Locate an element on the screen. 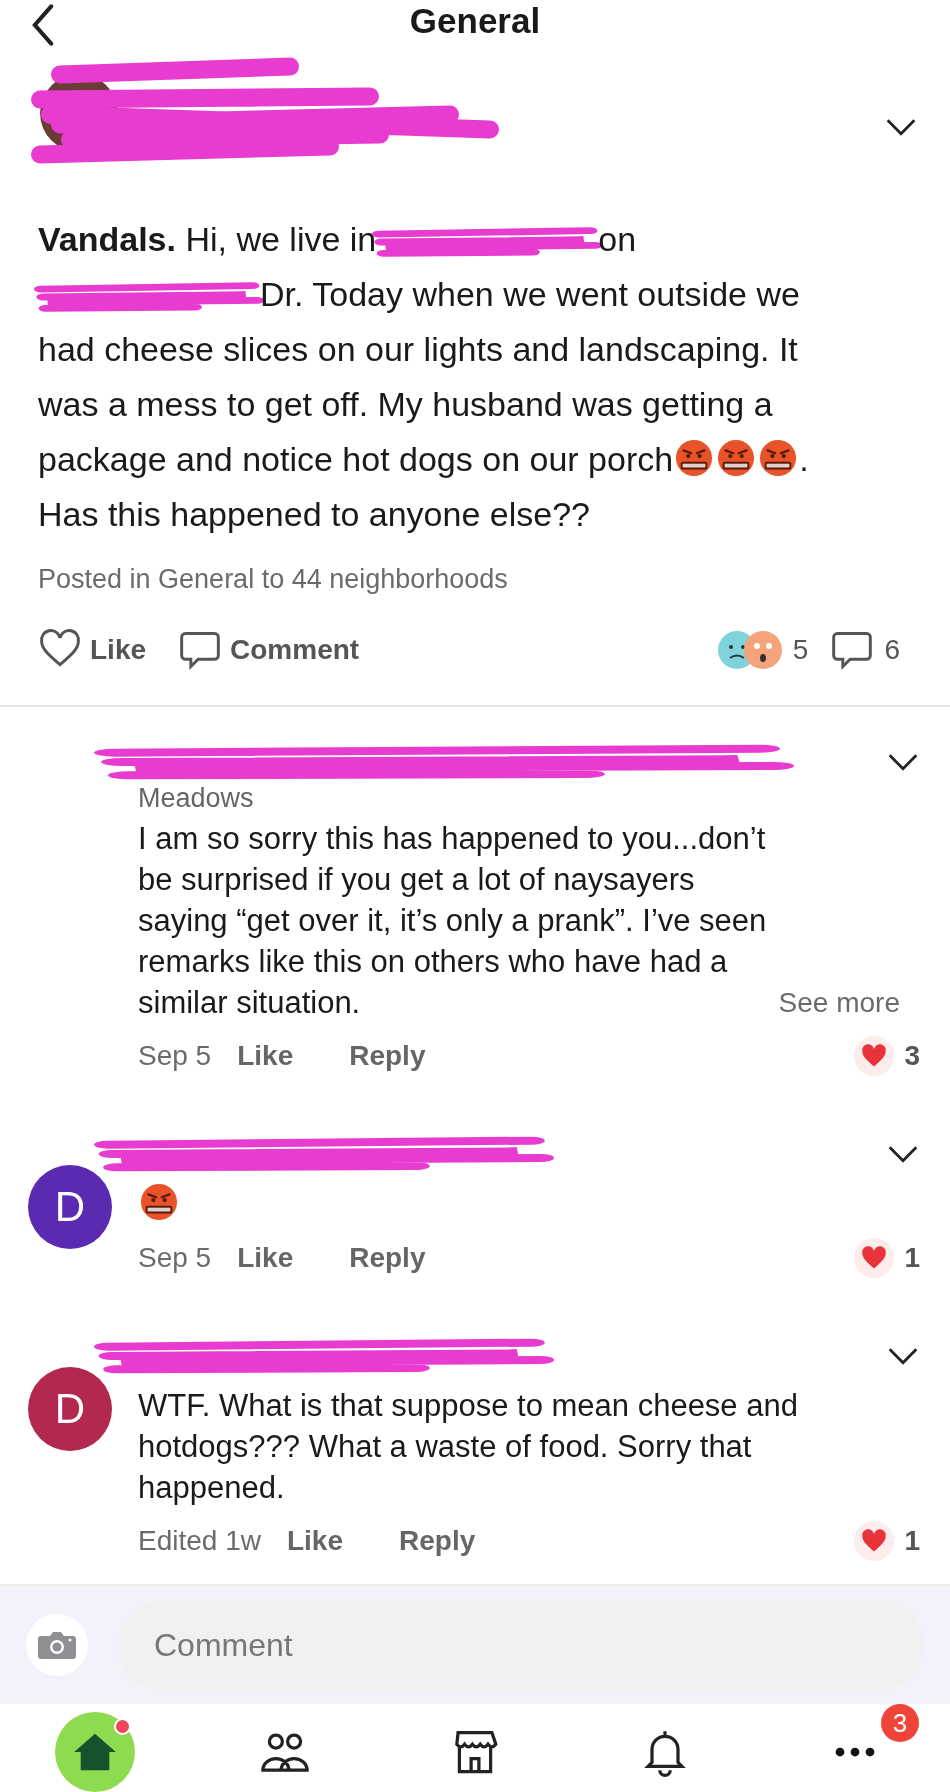 The width and height of the screenshot is (950, 1792). posted-in-text: Posted in General to 44 neighborhoods is located at coordinates (273, 579).